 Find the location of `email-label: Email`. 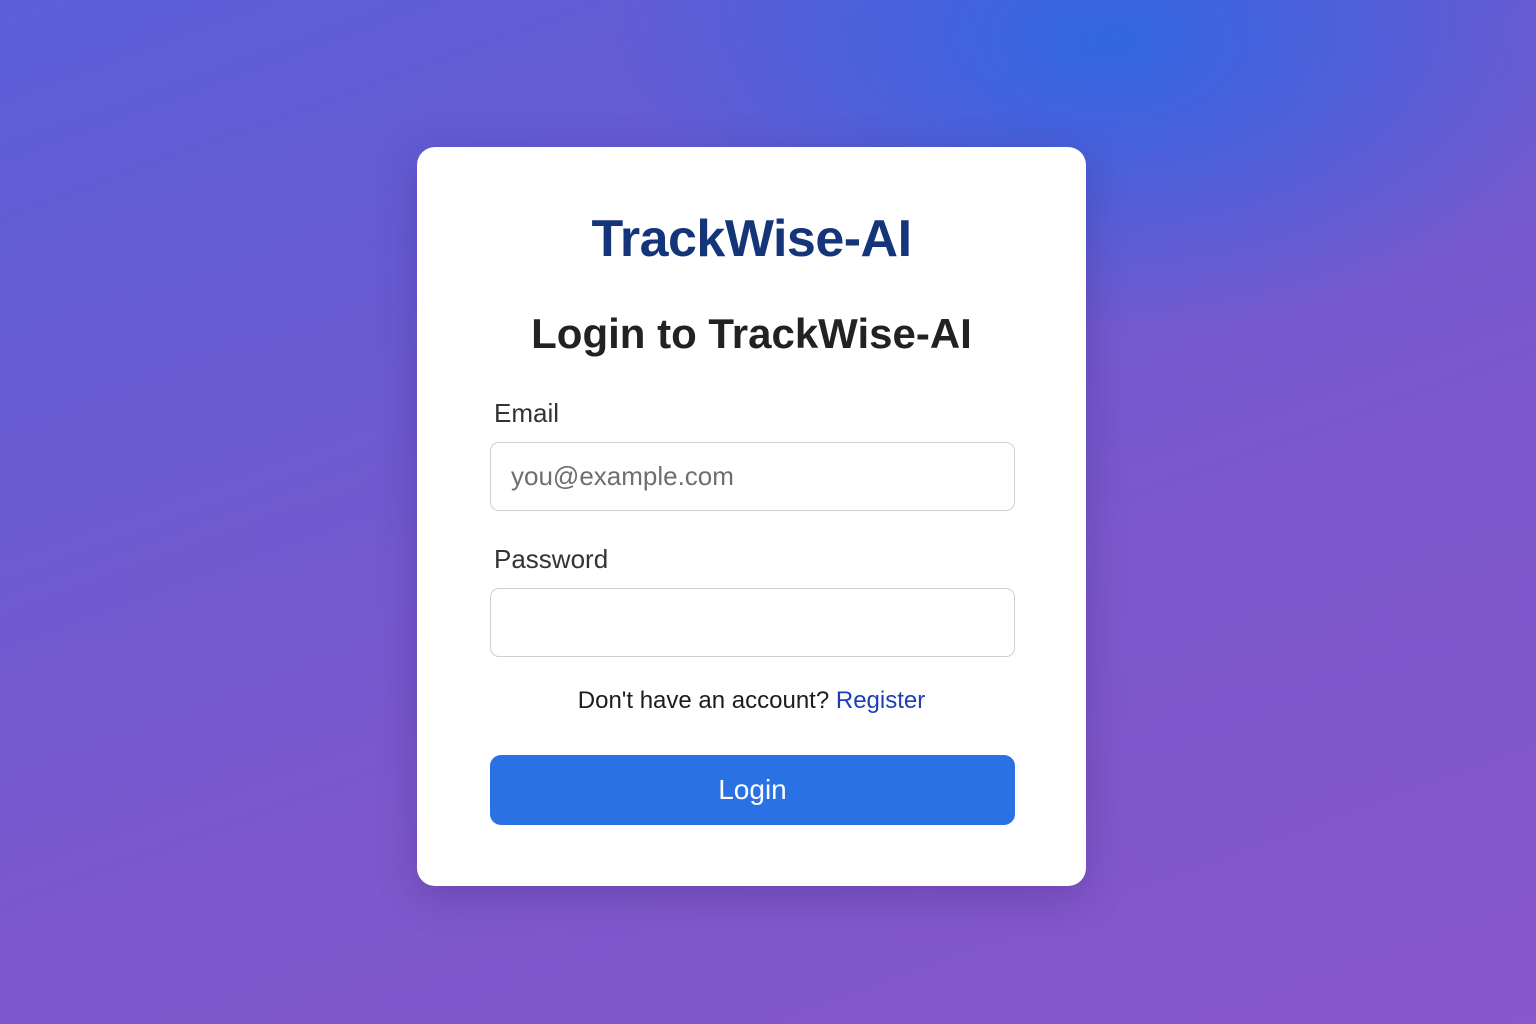

email-label: Email is located at coordinates (527, 413).